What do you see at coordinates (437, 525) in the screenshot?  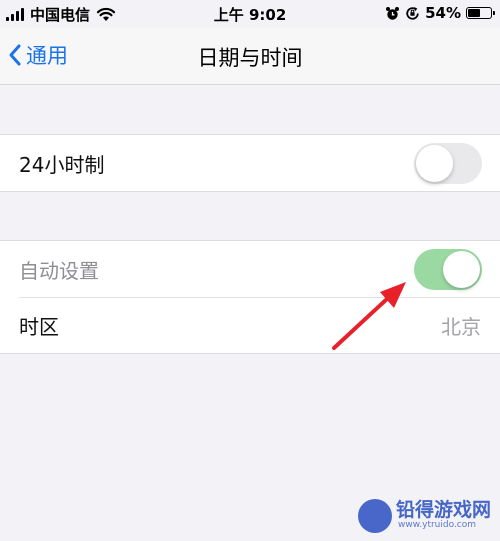 I see `watermark-url: www.ytruido.com` at bounding box center [437, 525].